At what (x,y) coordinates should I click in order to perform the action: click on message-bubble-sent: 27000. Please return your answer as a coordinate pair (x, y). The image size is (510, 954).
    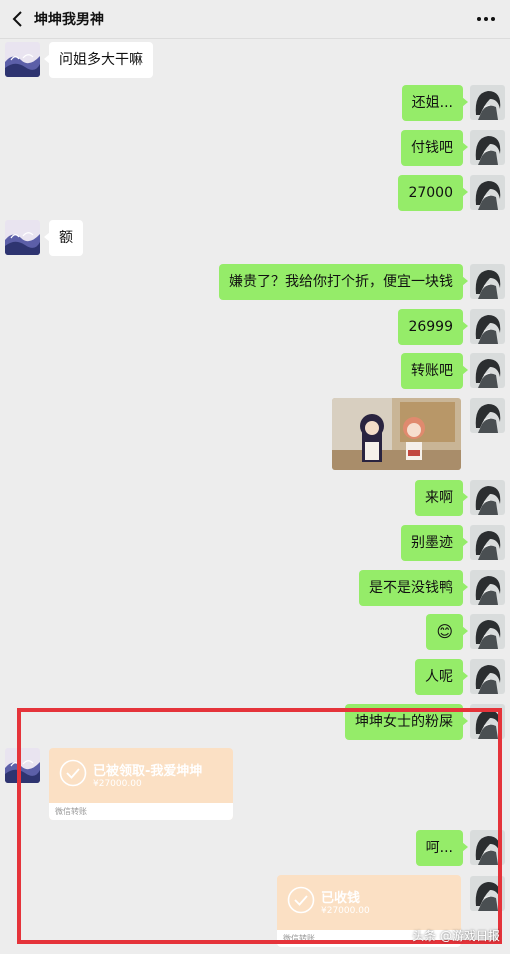
    Looking at the image, I should click on (433, 193).